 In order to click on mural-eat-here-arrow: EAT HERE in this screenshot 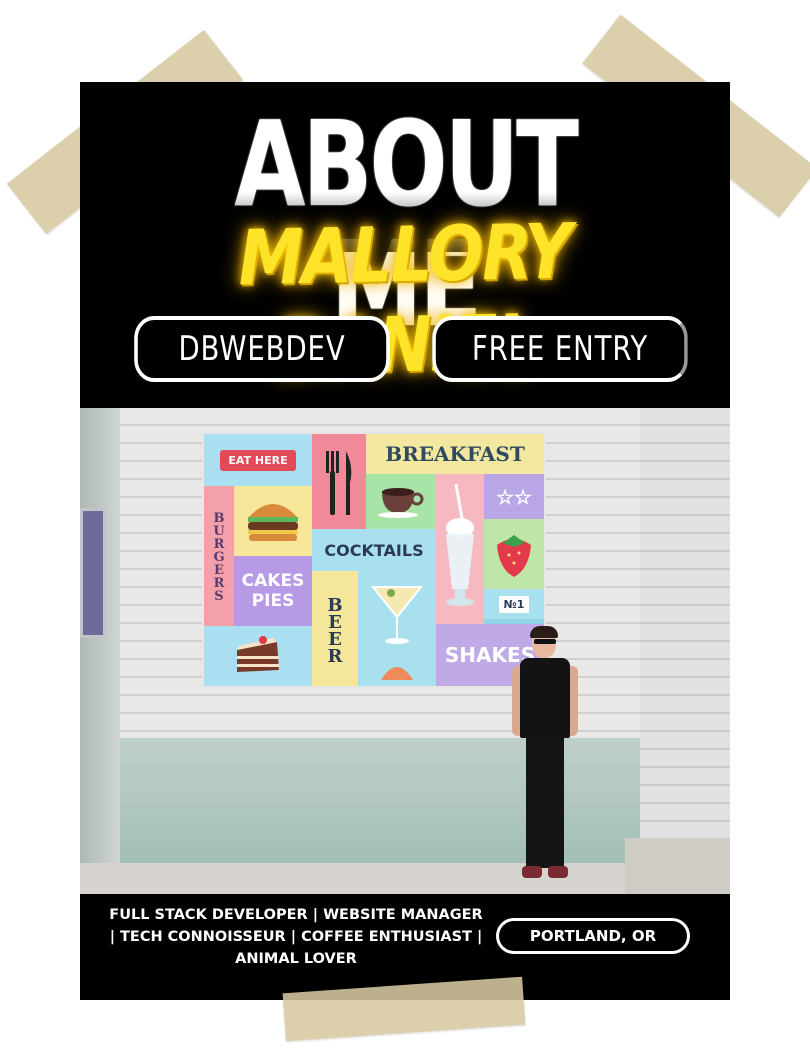, I will do `click(258, 460)`.